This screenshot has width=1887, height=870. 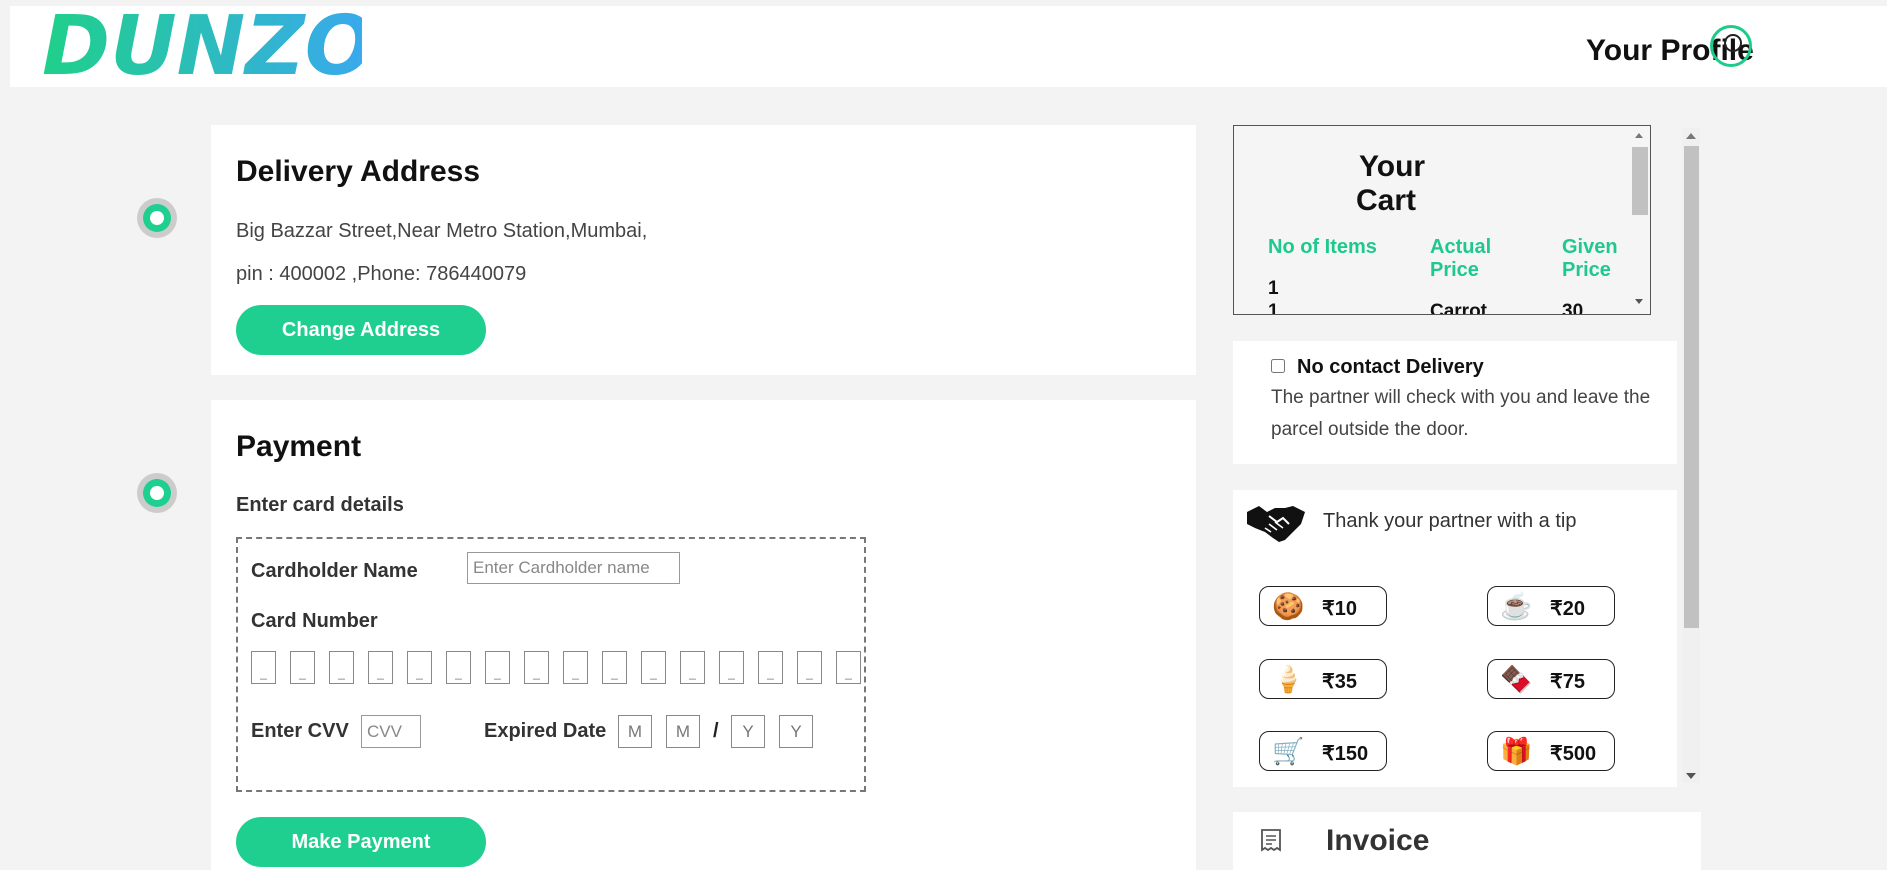 What do you see at coordinates (1288, 751) in the screenshot?
I see `cart-icon: 🛒` at bounding box center [1288, 751].